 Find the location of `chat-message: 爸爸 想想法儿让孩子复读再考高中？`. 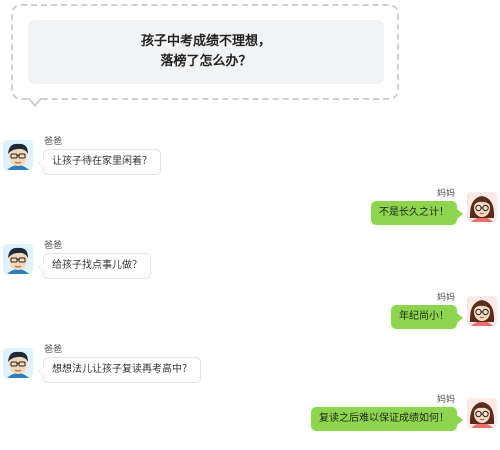

chat-message: 爸爸 想想法儿让孩子复读再考高中？ is located at coordinates (153, 363).